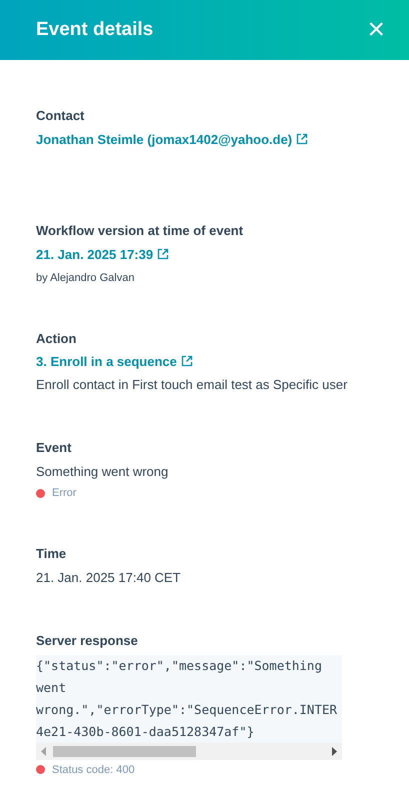  I want to click on field-value: Something went wrong, so click(103, 472).